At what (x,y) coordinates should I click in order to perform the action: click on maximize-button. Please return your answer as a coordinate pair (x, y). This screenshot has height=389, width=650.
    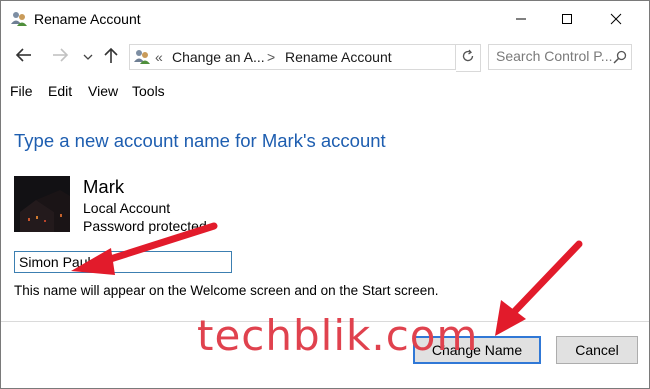
    Looking at the image, I should click on (567, 19).